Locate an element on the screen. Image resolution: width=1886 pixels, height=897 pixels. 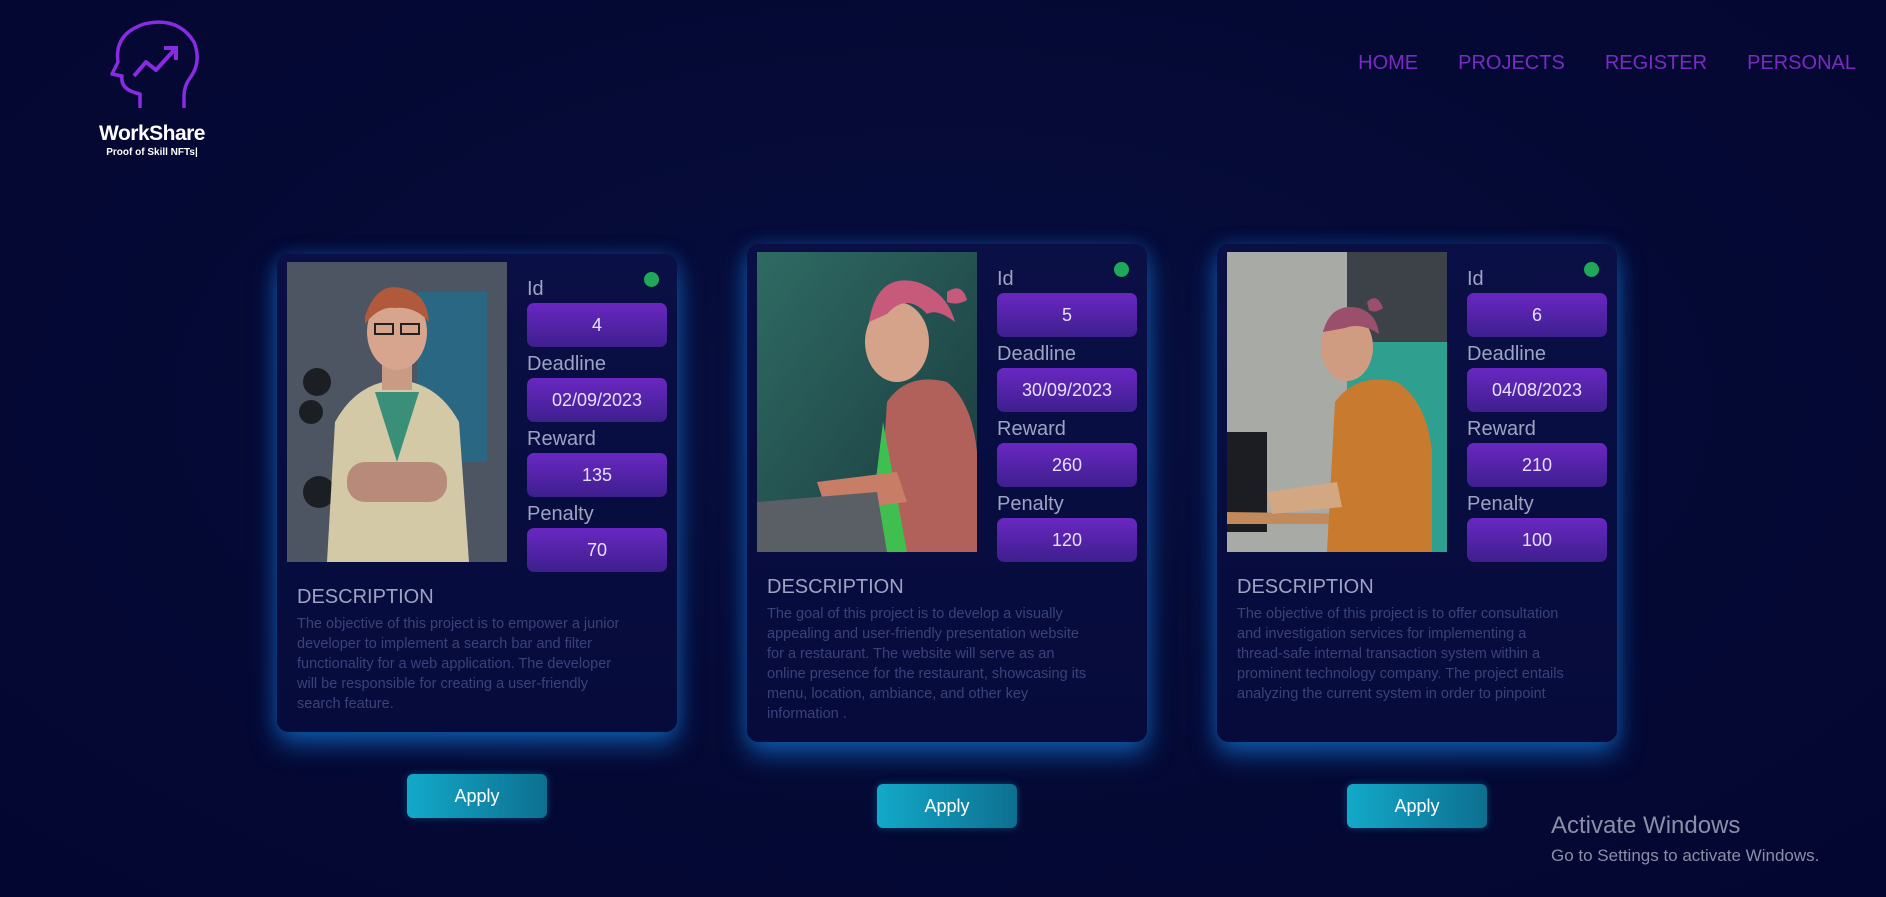
deadline-value: 02/09/2023 is located at coordinates (597, 400).